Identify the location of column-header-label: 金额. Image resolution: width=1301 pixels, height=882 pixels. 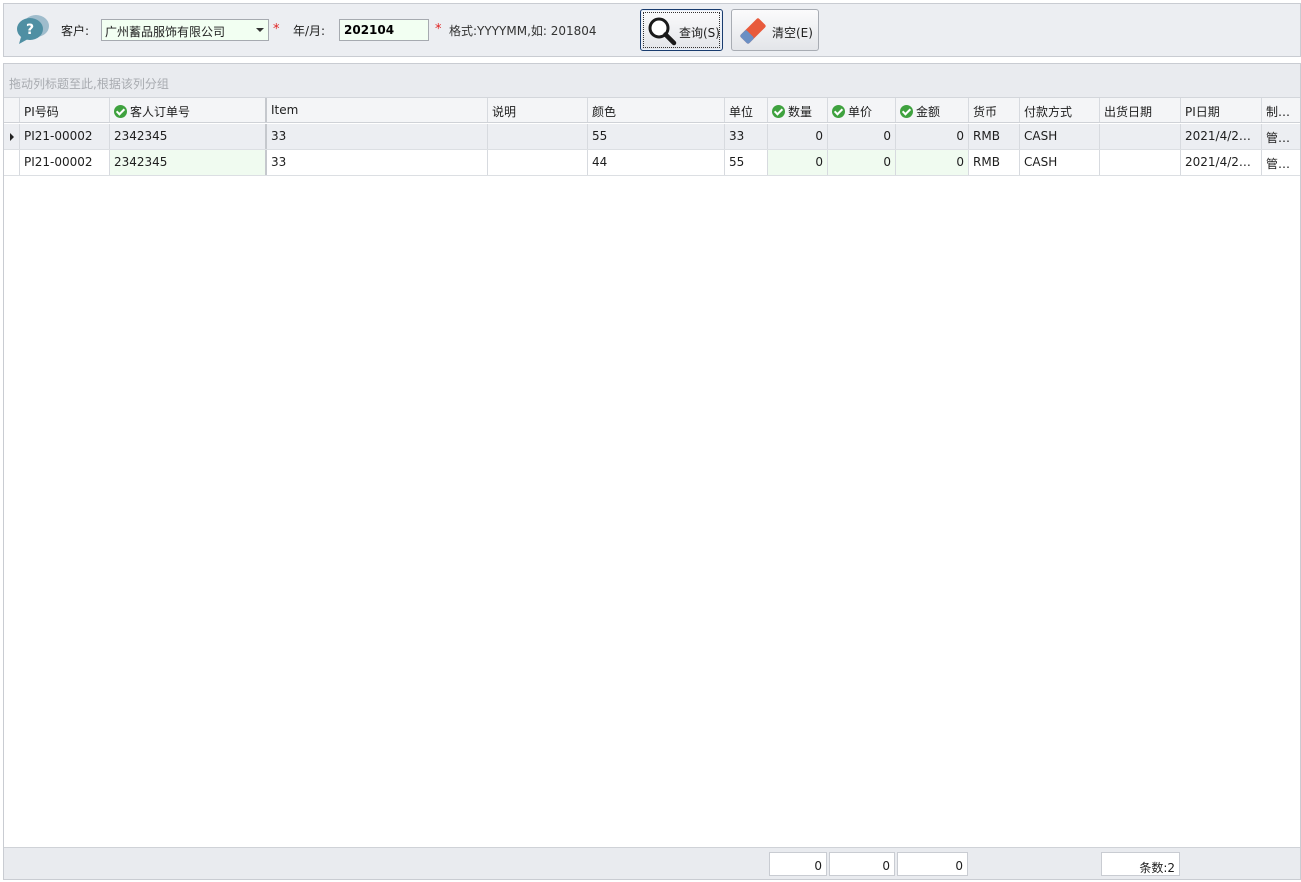
(928, 112).